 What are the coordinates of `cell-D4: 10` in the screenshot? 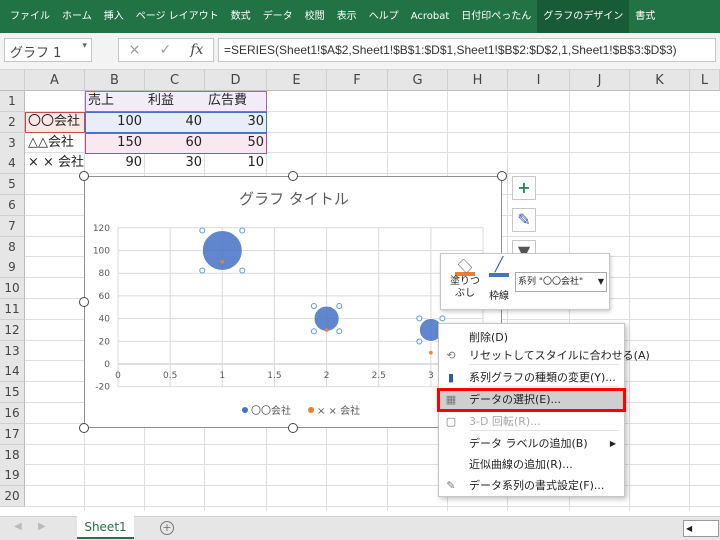 It's located at (236, 163).